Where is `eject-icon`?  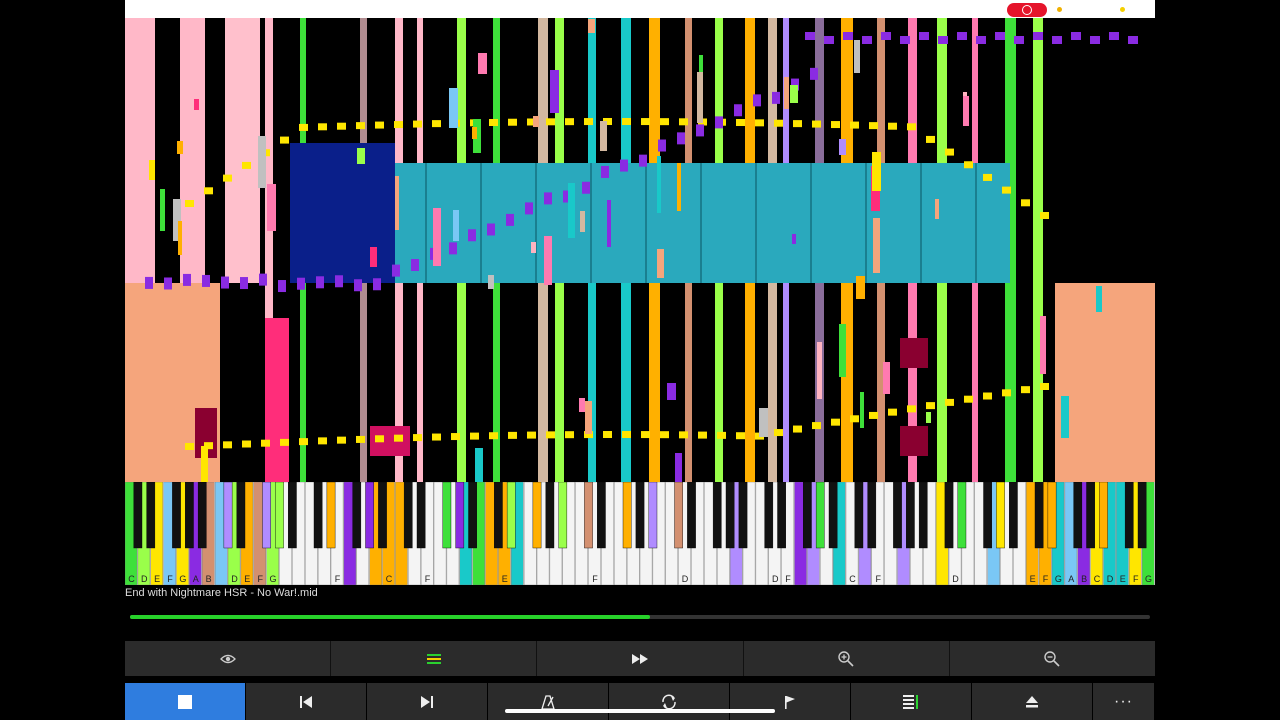
eject-icon is located at coordinates (1032, 701).